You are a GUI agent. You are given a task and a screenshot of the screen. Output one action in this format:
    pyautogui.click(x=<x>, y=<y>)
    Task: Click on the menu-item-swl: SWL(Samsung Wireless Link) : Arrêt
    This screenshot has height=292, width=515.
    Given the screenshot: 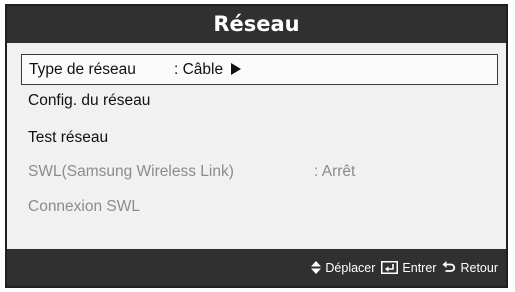 What is the action you would take?
    pyautogui.click(x=259, y=172)
    